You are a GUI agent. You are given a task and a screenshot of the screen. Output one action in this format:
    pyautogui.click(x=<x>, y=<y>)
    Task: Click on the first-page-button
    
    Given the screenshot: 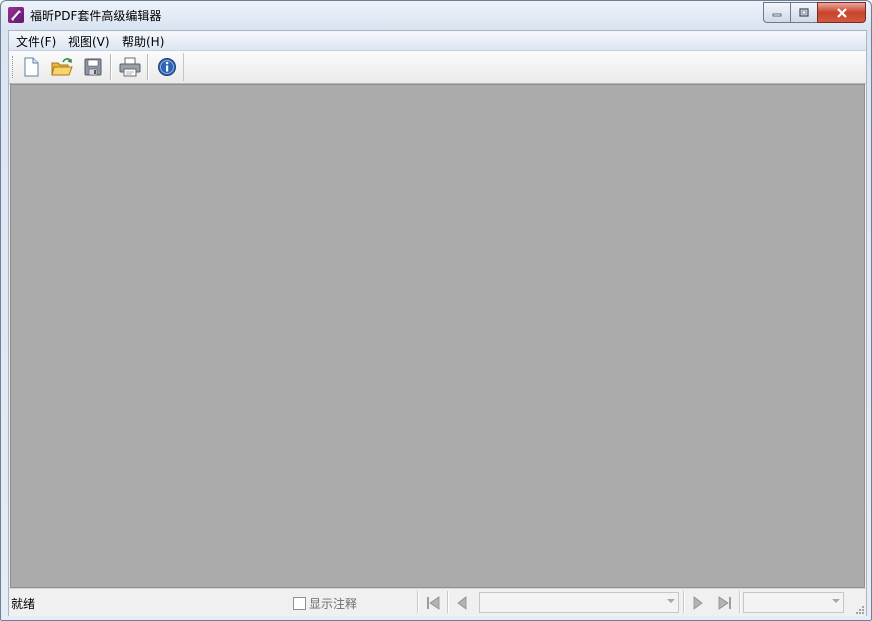 What is the action you would take?
    pyautogui.click(x=433, y=603)
    